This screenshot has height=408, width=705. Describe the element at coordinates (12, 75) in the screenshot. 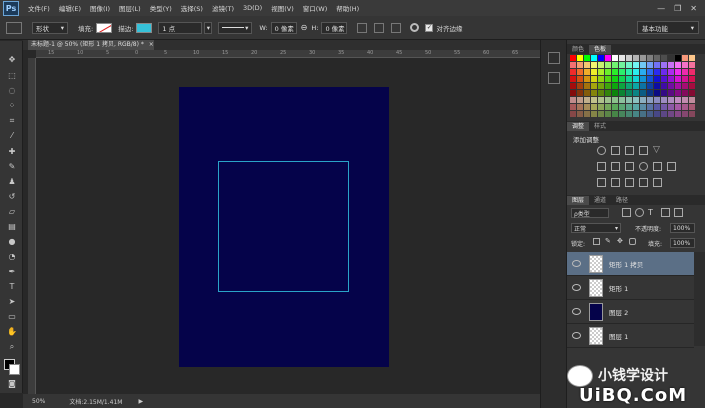

I see `marquee-tool-icon: ⬚` at that location.